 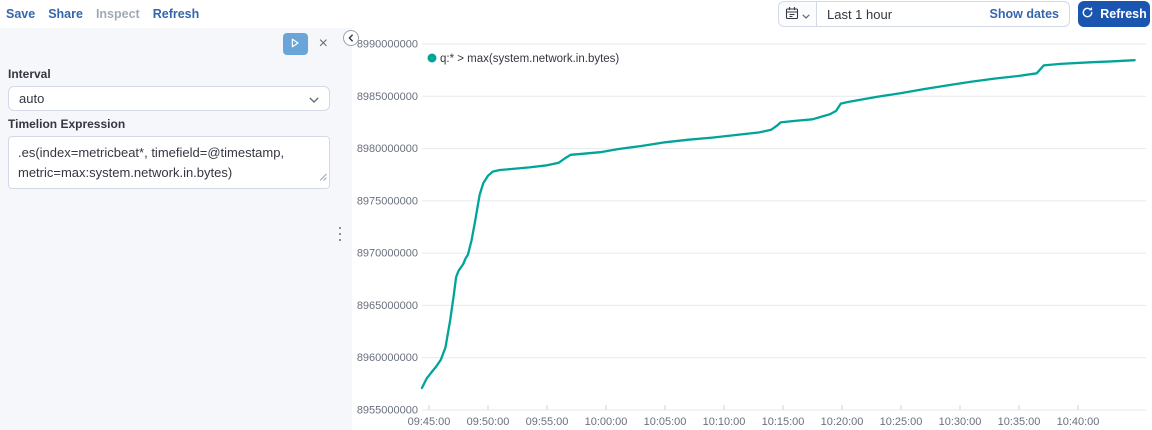 What do you see at coordinates (20, 14) in the screenshot?
I see `save-button: Save` at bounding box center [20, 14].